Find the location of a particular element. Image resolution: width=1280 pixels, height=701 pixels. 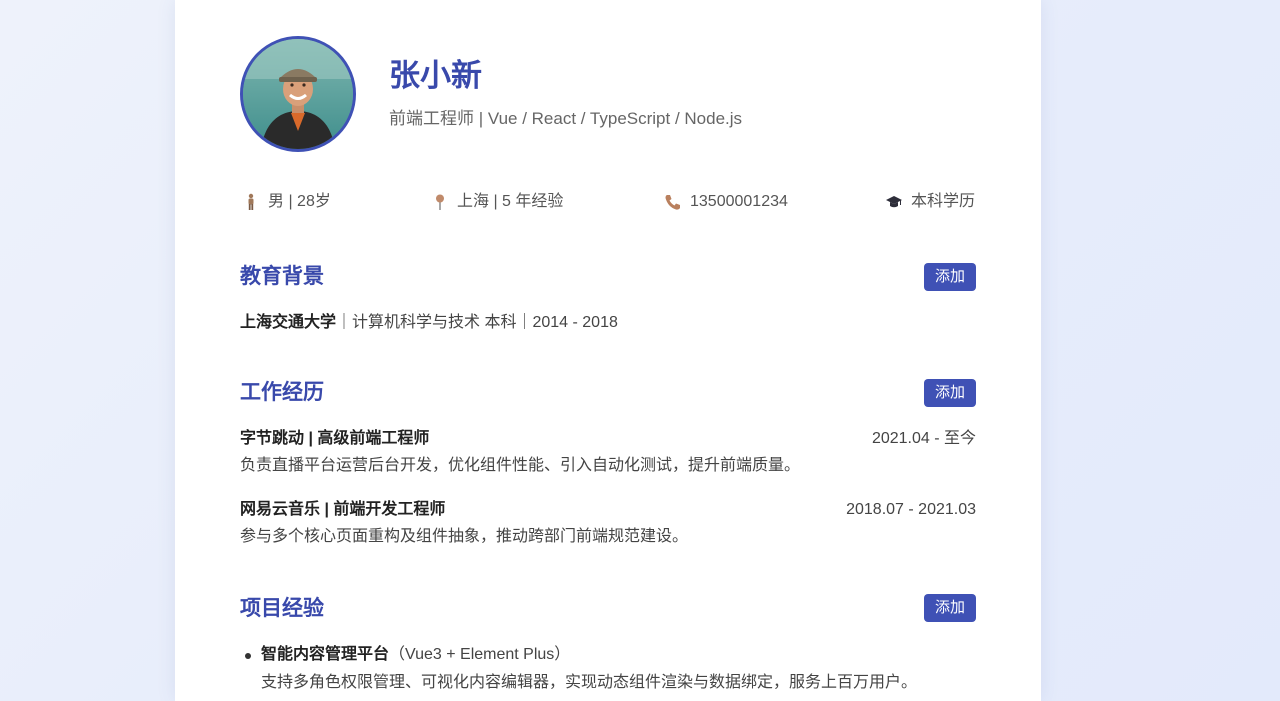

project-name: 智能内容管理平台 is located at coordinates (325, 654).